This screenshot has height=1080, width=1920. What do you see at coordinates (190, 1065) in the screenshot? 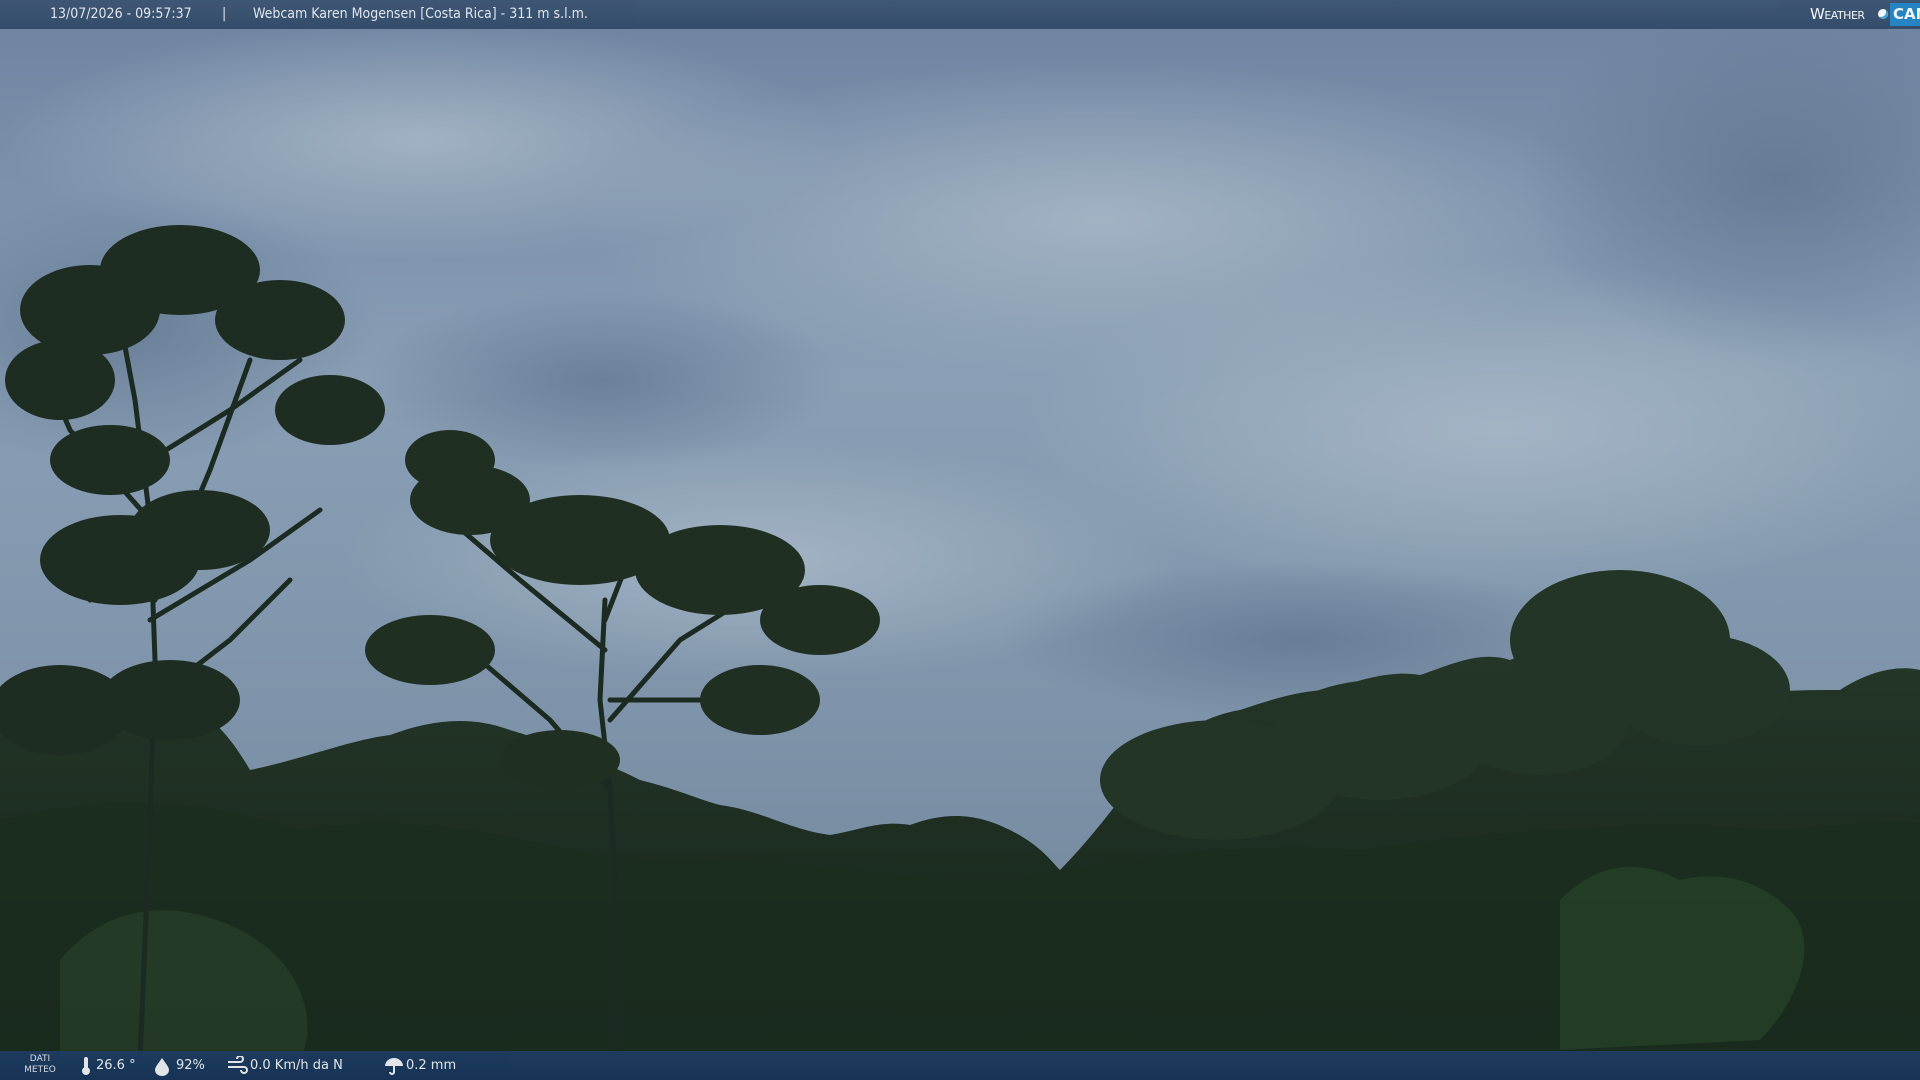
I see `humidity-value: 92%` at bounding box center [190, 1065].